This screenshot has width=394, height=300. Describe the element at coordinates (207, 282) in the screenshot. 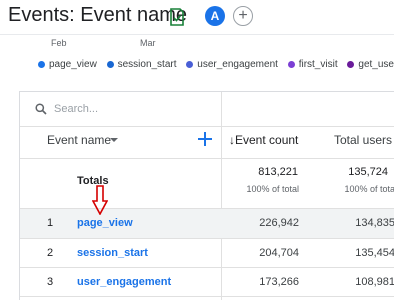

I see `table-row: 3 user_engagement 173,266 108,981` at that location.